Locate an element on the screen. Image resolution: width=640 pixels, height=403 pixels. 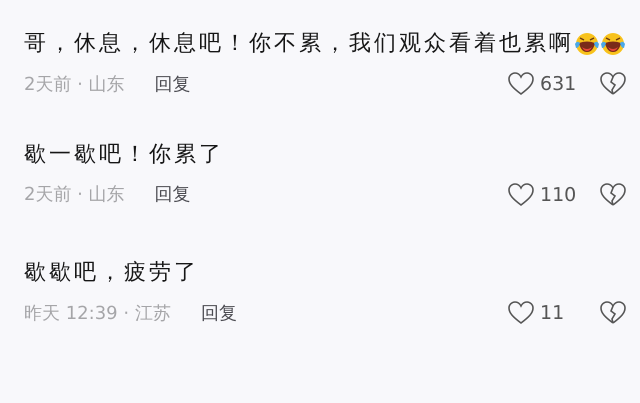
comment-text: 哥，休息，休息吧！你不累，我们观众看着也累啊 is located at coordinates (299, 43).